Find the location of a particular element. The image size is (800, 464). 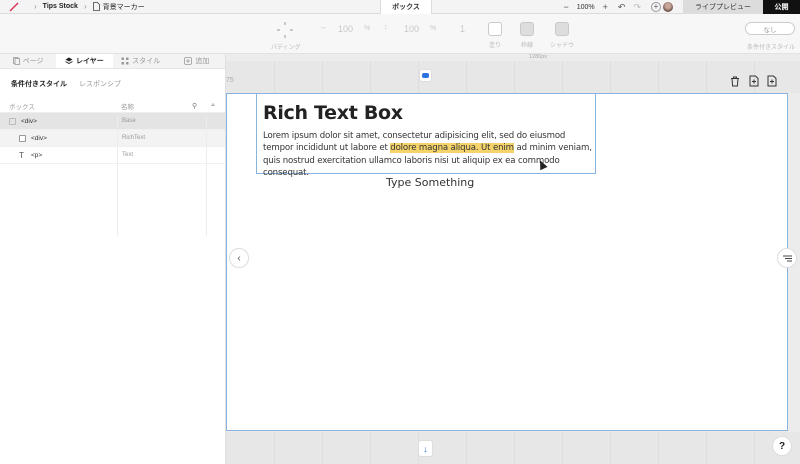

rich-text-title: Rich Text Box is located at coordinates (333, 113).